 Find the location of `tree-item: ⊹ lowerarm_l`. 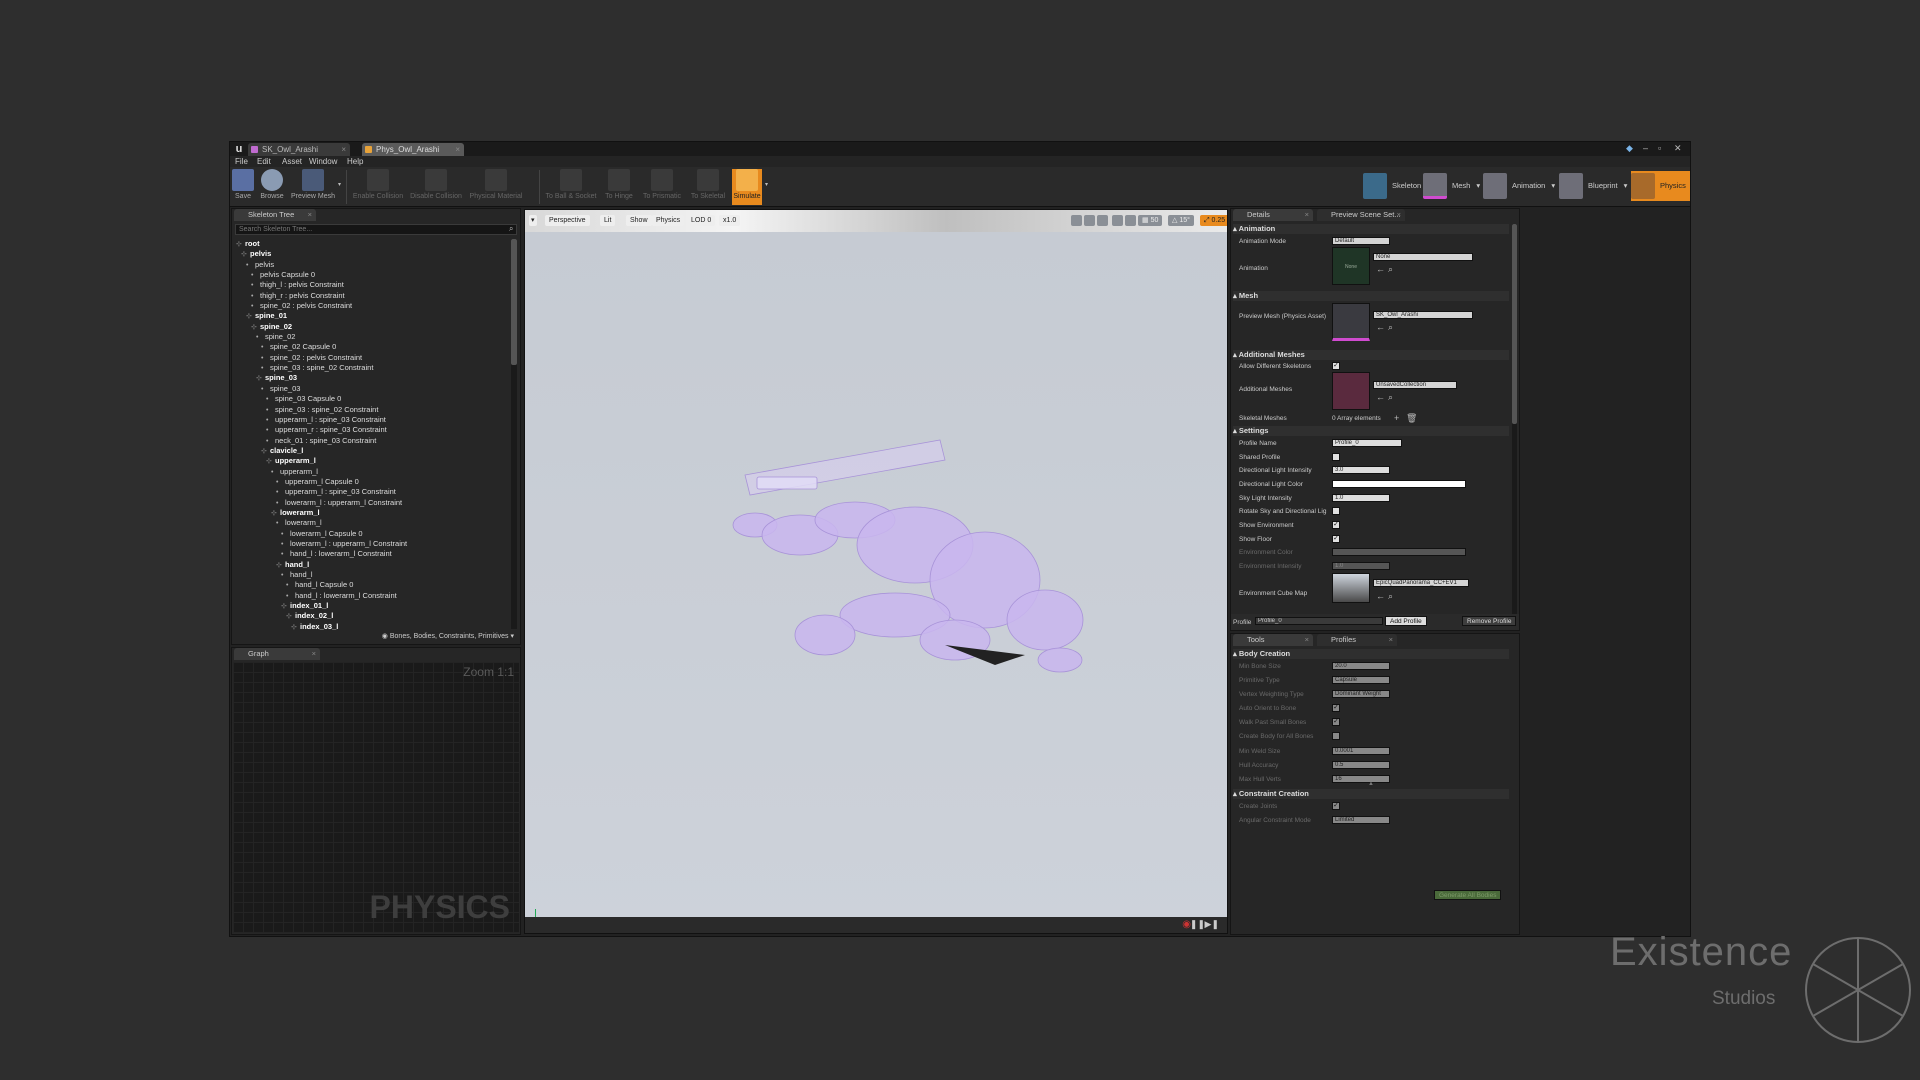

tree-item: ⊹ lowerarm_l is located at coordinates (377, 513).